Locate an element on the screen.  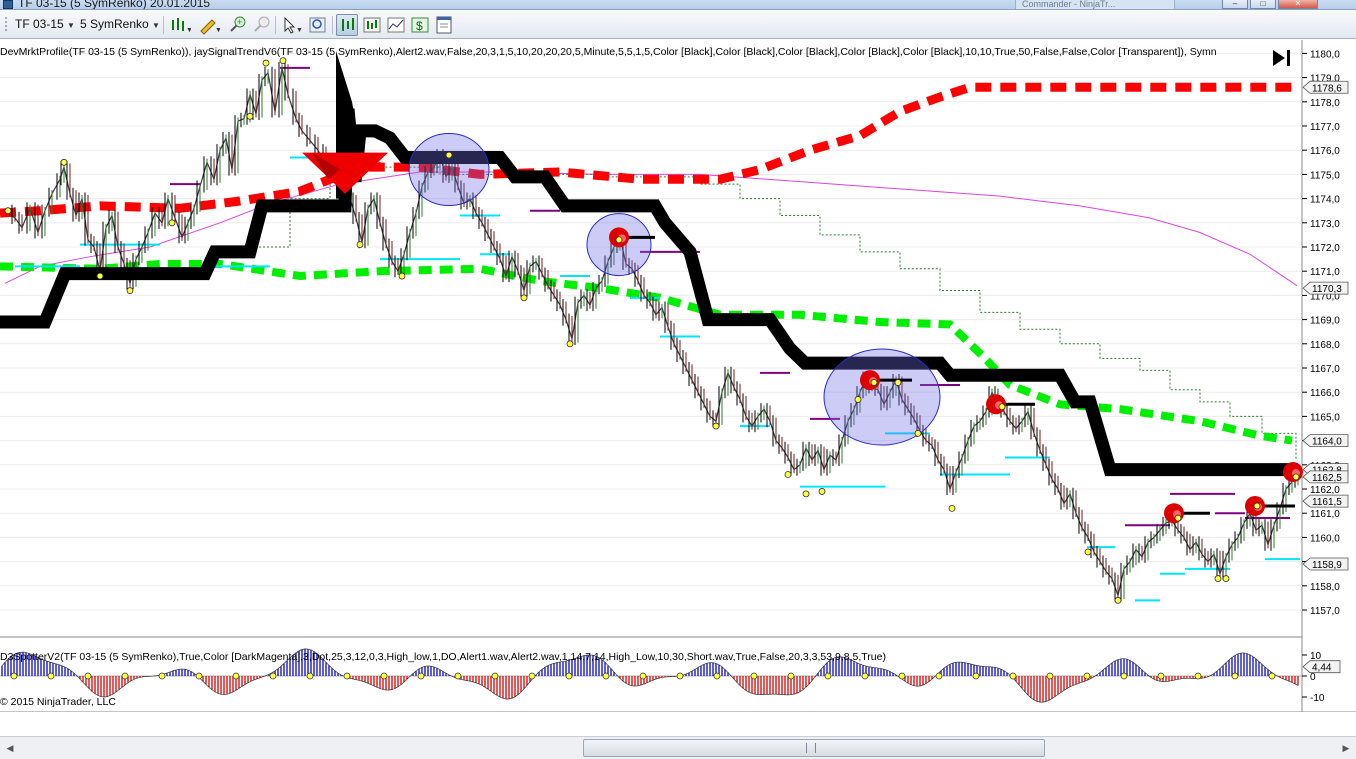
bar-style-icon: ▼ is located at coordinates (180, 25).